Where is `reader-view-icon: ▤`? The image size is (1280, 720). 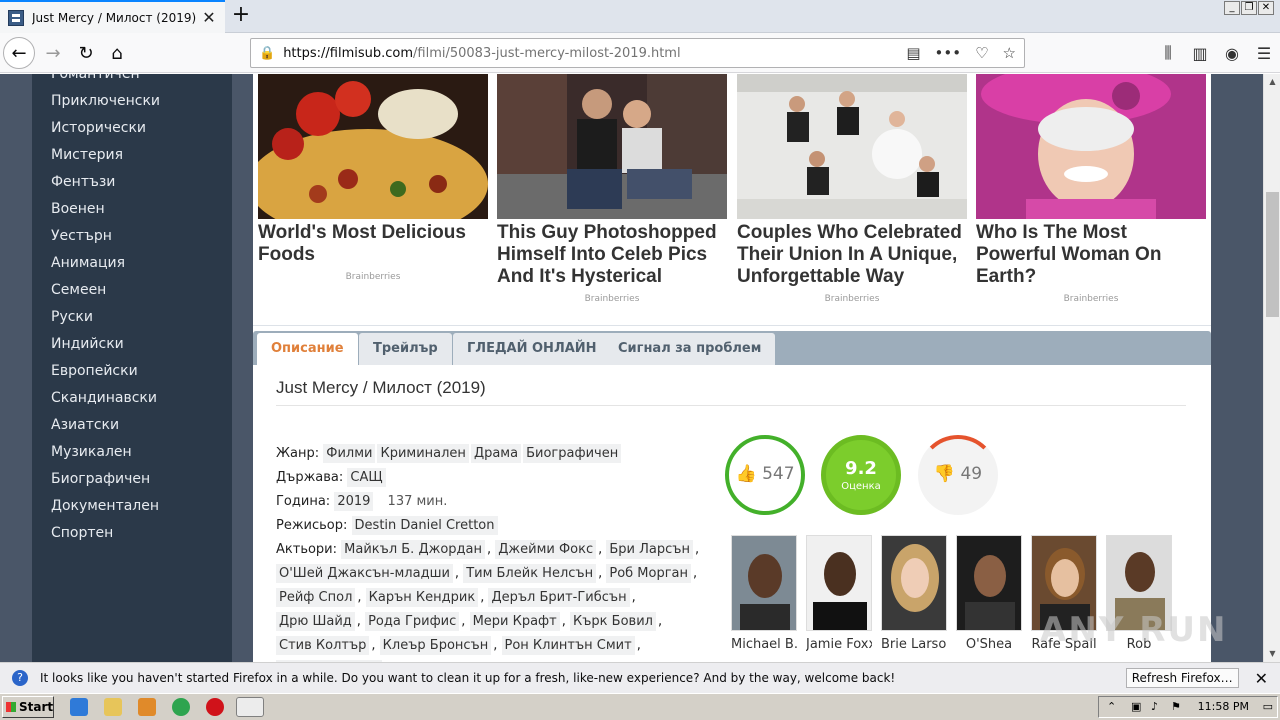
reader-view-icon: ▤ is located at coordinates (913, 53).